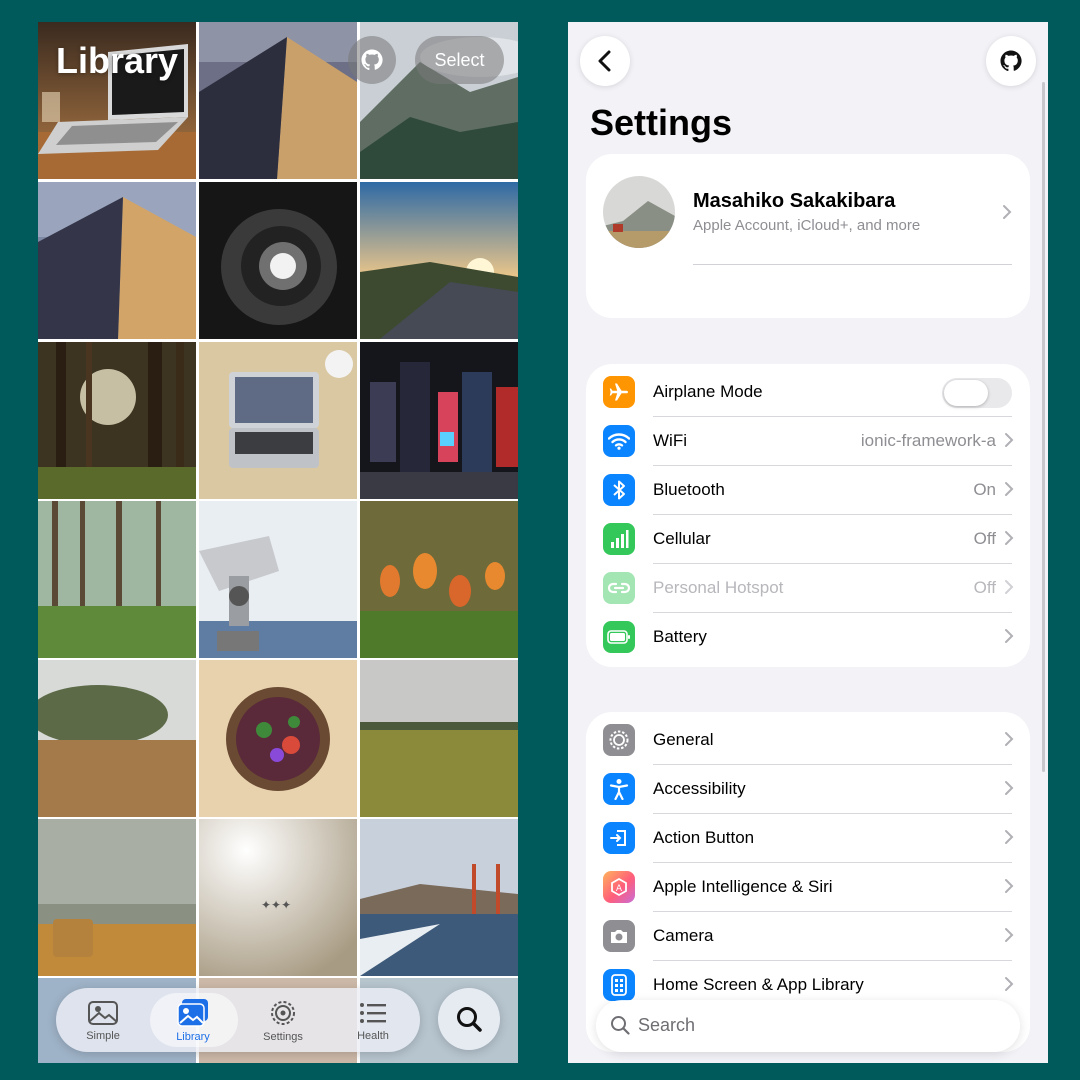  What do you see at coordinates (373, 1012) in the screenshot?
I see `list-icon` at bounding box center [373, 1012].